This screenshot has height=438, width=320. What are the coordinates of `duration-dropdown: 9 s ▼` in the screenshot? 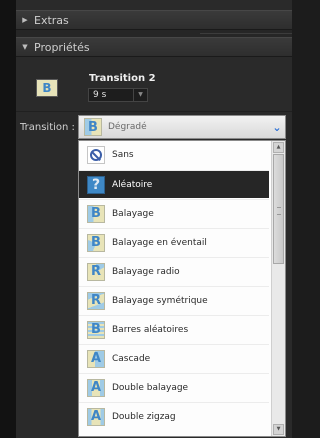 It's located at (118, 95).